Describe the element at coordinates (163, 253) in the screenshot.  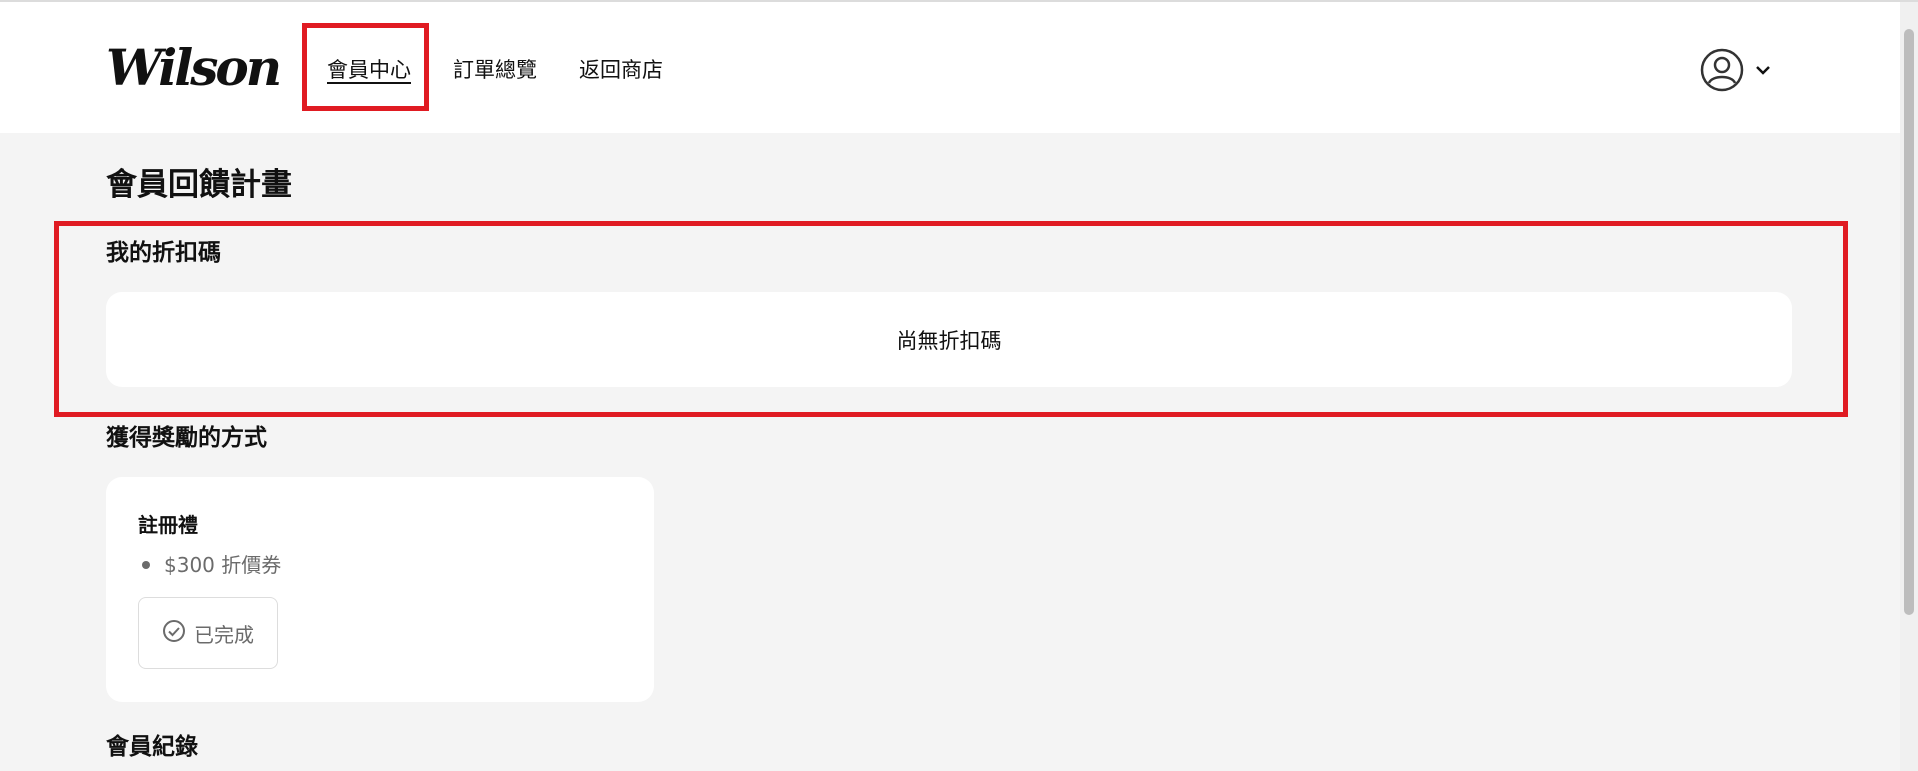
I see `coupons-title: 我的折扣碼` at that location.